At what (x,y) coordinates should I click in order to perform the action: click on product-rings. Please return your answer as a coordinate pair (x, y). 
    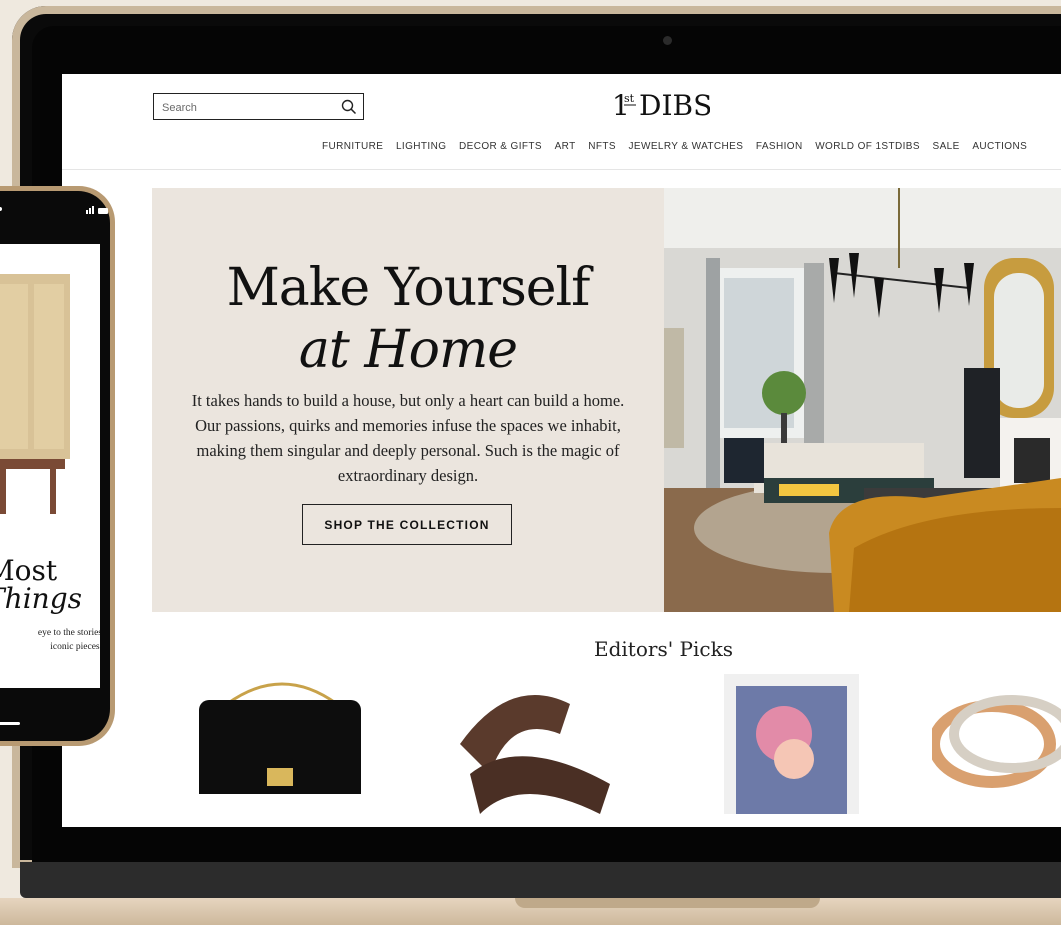
    Looking at the image, I should click on (996, 734).